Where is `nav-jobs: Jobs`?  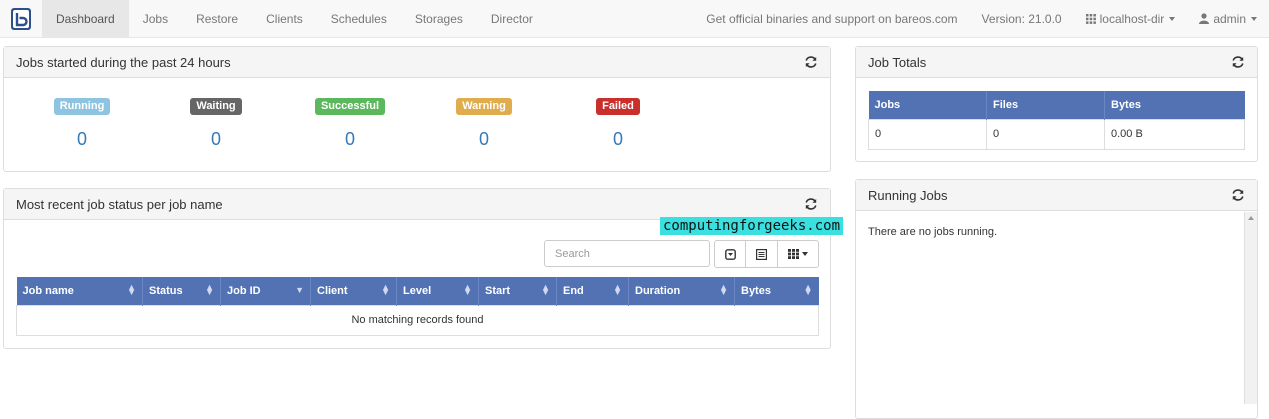
nav-jobs: Jobs is located at coordinates (155, 19).